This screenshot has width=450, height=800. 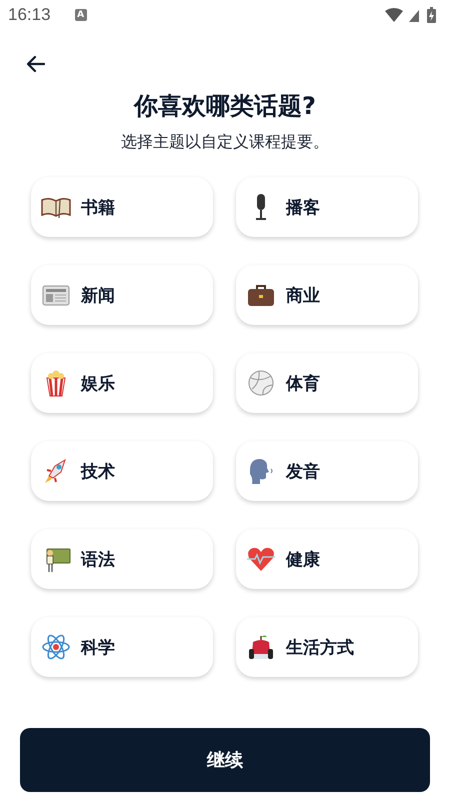 What do you see at coordinates (122, 471) in the screenshot?
I see `topic-option: 技术` at bounding box center [122, 471].